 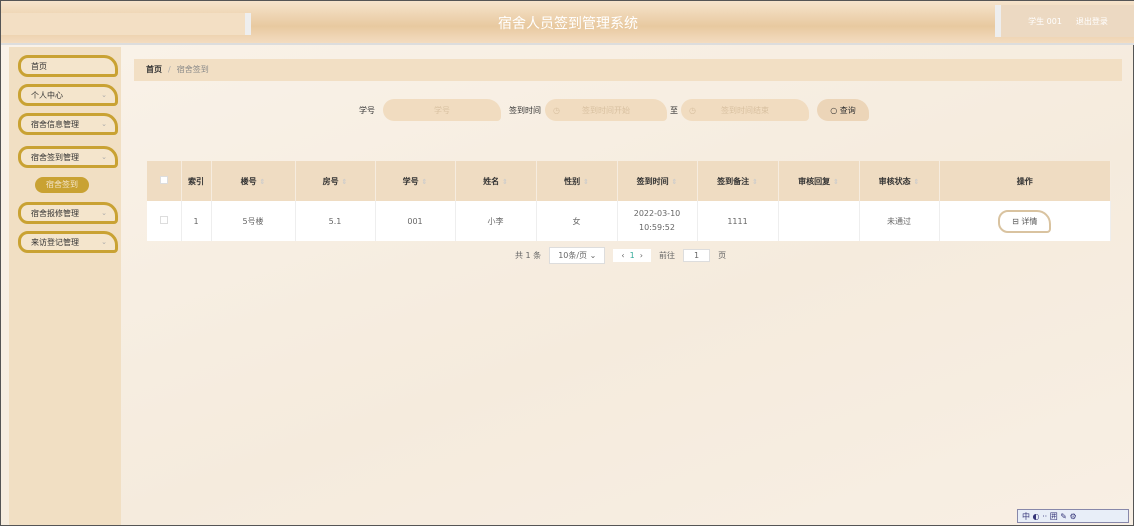 I want to click on col-signin-time: 签到时间 ⇕, so click(x=657, y=181).